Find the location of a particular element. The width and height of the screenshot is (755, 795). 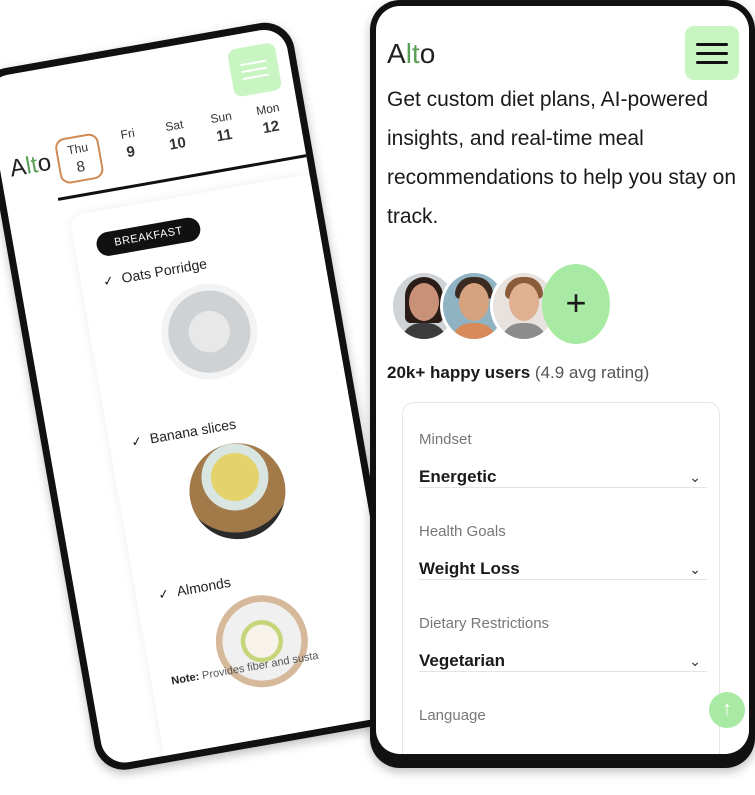

day-thu: Thu 8 is located at coordinates (79, 159).